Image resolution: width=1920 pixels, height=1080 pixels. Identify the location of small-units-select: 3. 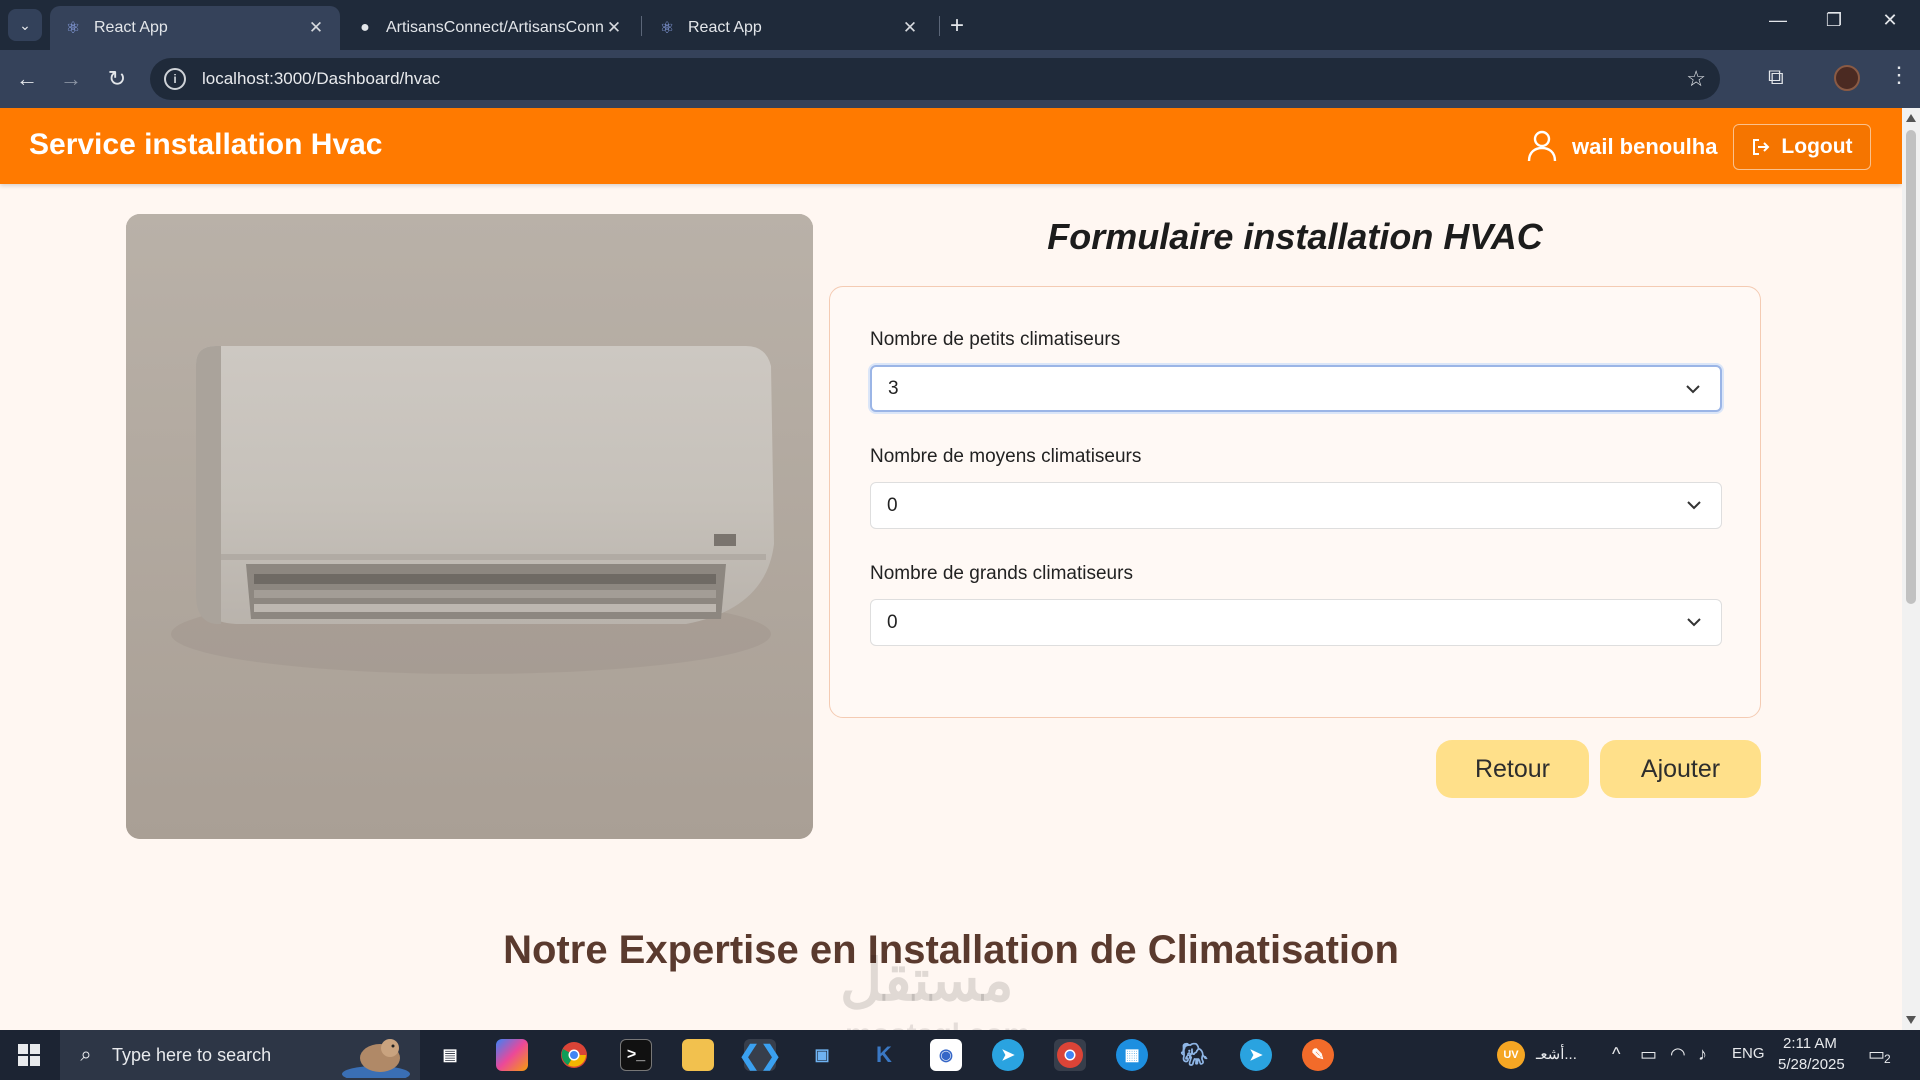
(1296, 388).